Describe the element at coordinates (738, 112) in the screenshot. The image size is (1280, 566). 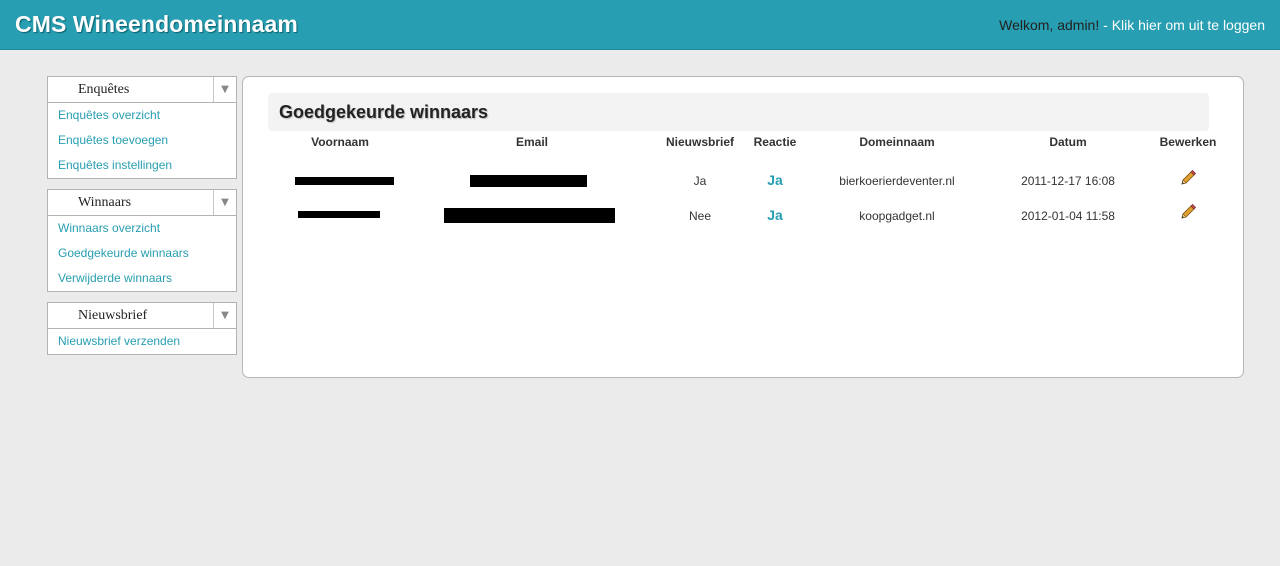
I see `content-header: Goedgekeurde winnaars` at that location.